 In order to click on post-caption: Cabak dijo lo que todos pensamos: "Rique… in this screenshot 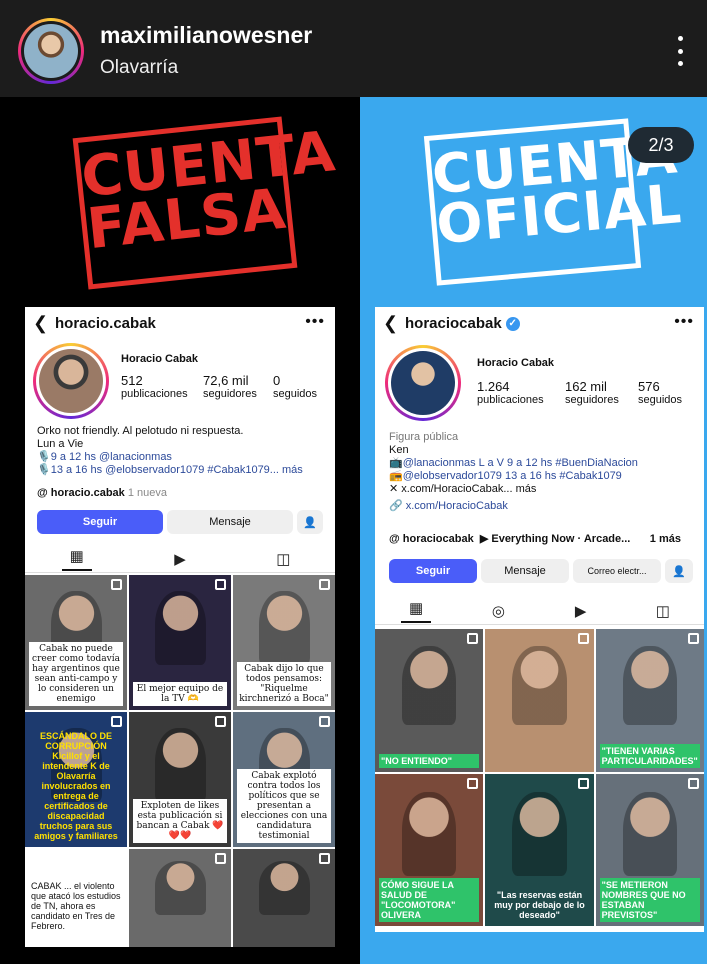, I will do `click(284, 684)`.